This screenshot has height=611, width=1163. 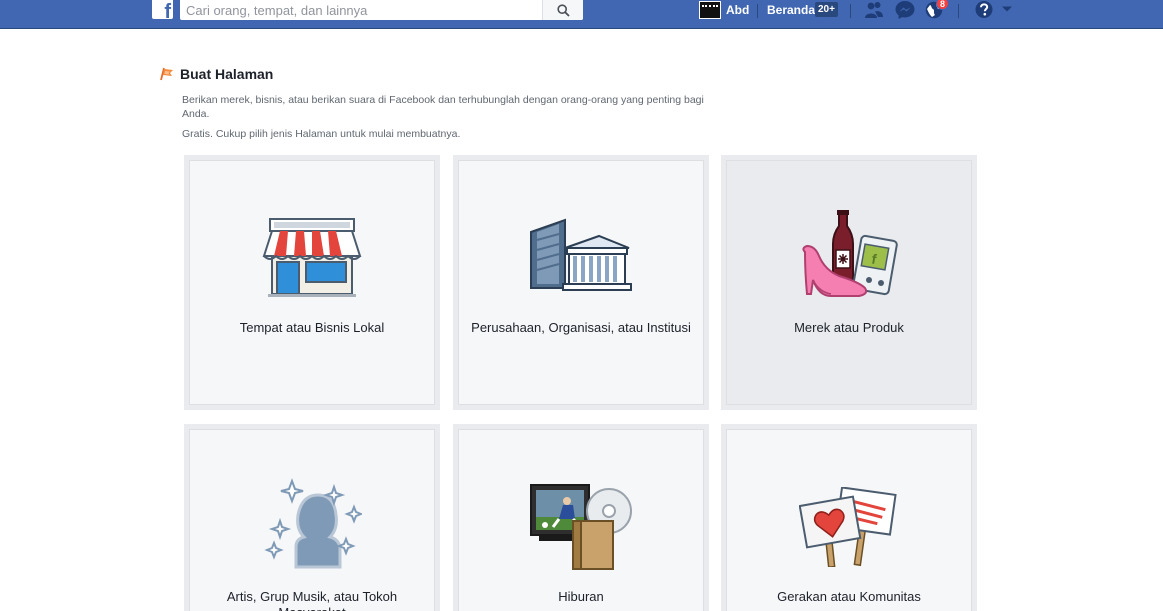 What do you see at coordinates (737, 10) in the screenshot?
I see `profile-link: Abd` at bounding box center [737, 10].